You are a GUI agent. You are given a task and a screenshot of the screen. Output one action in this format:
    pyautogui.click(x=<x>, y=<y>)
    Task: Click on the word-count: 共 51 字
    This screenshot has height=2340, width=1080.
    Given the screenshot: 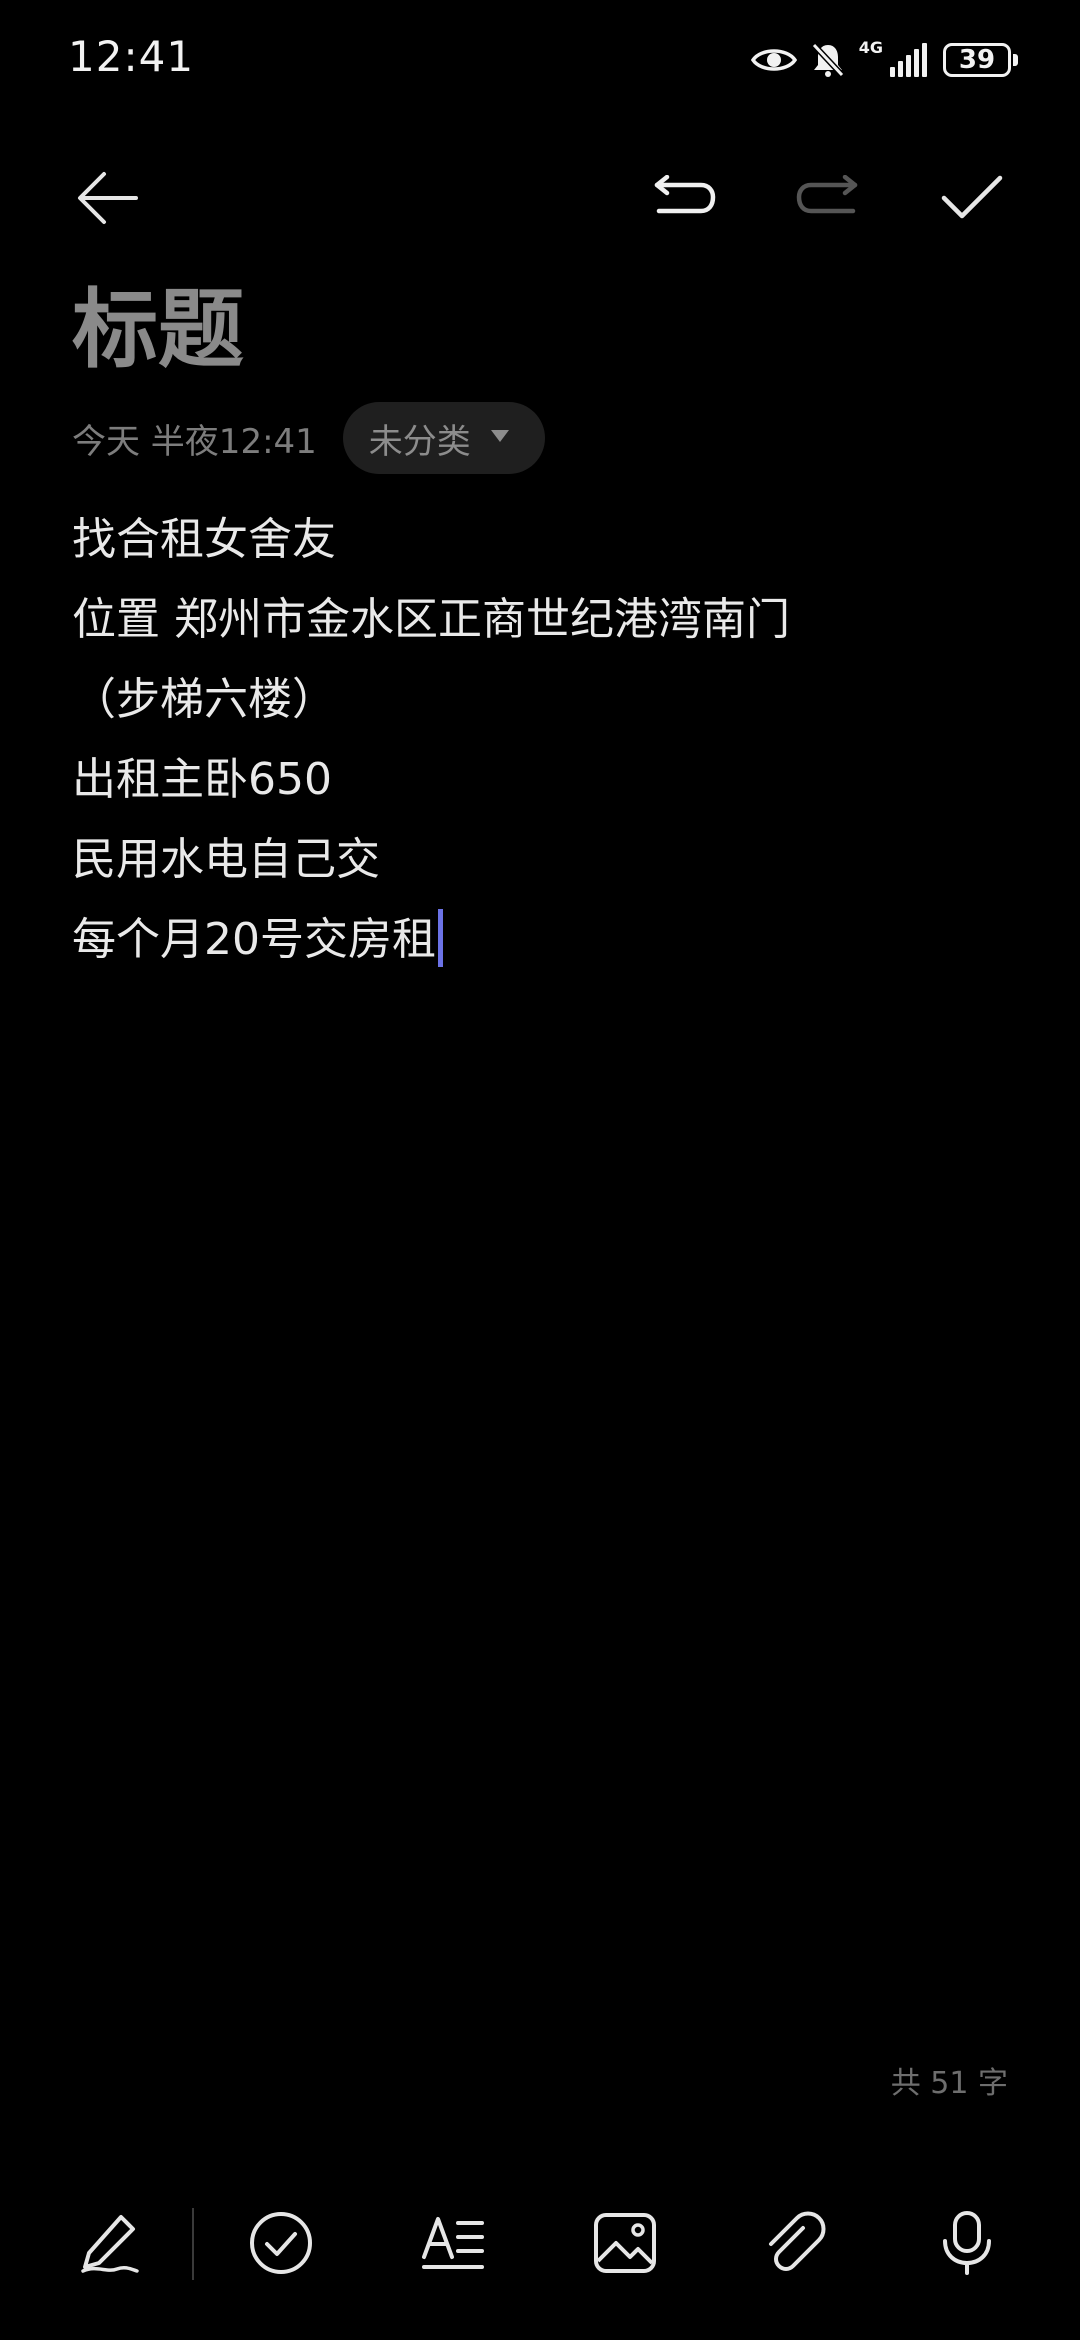 What is the action you would take?
    pyautogui.click(x=949, y=2083)
    